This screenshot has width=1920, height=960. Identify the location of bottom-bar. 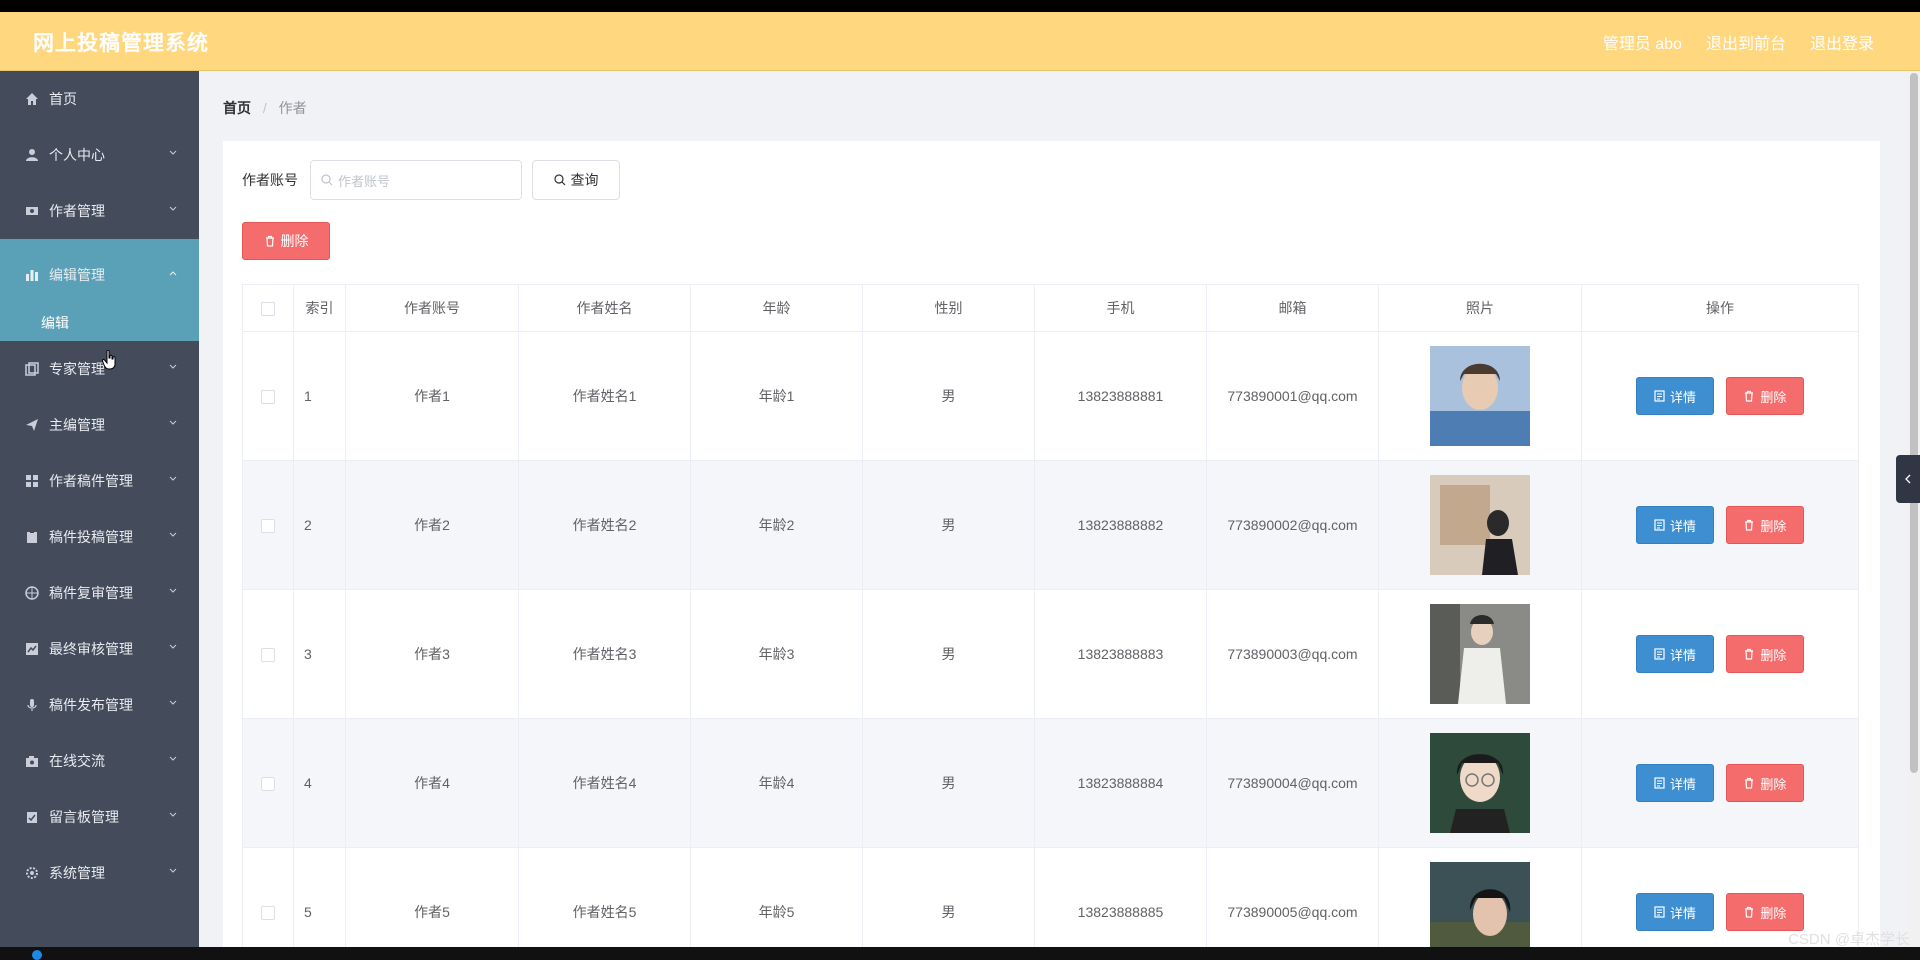
(960, 953).